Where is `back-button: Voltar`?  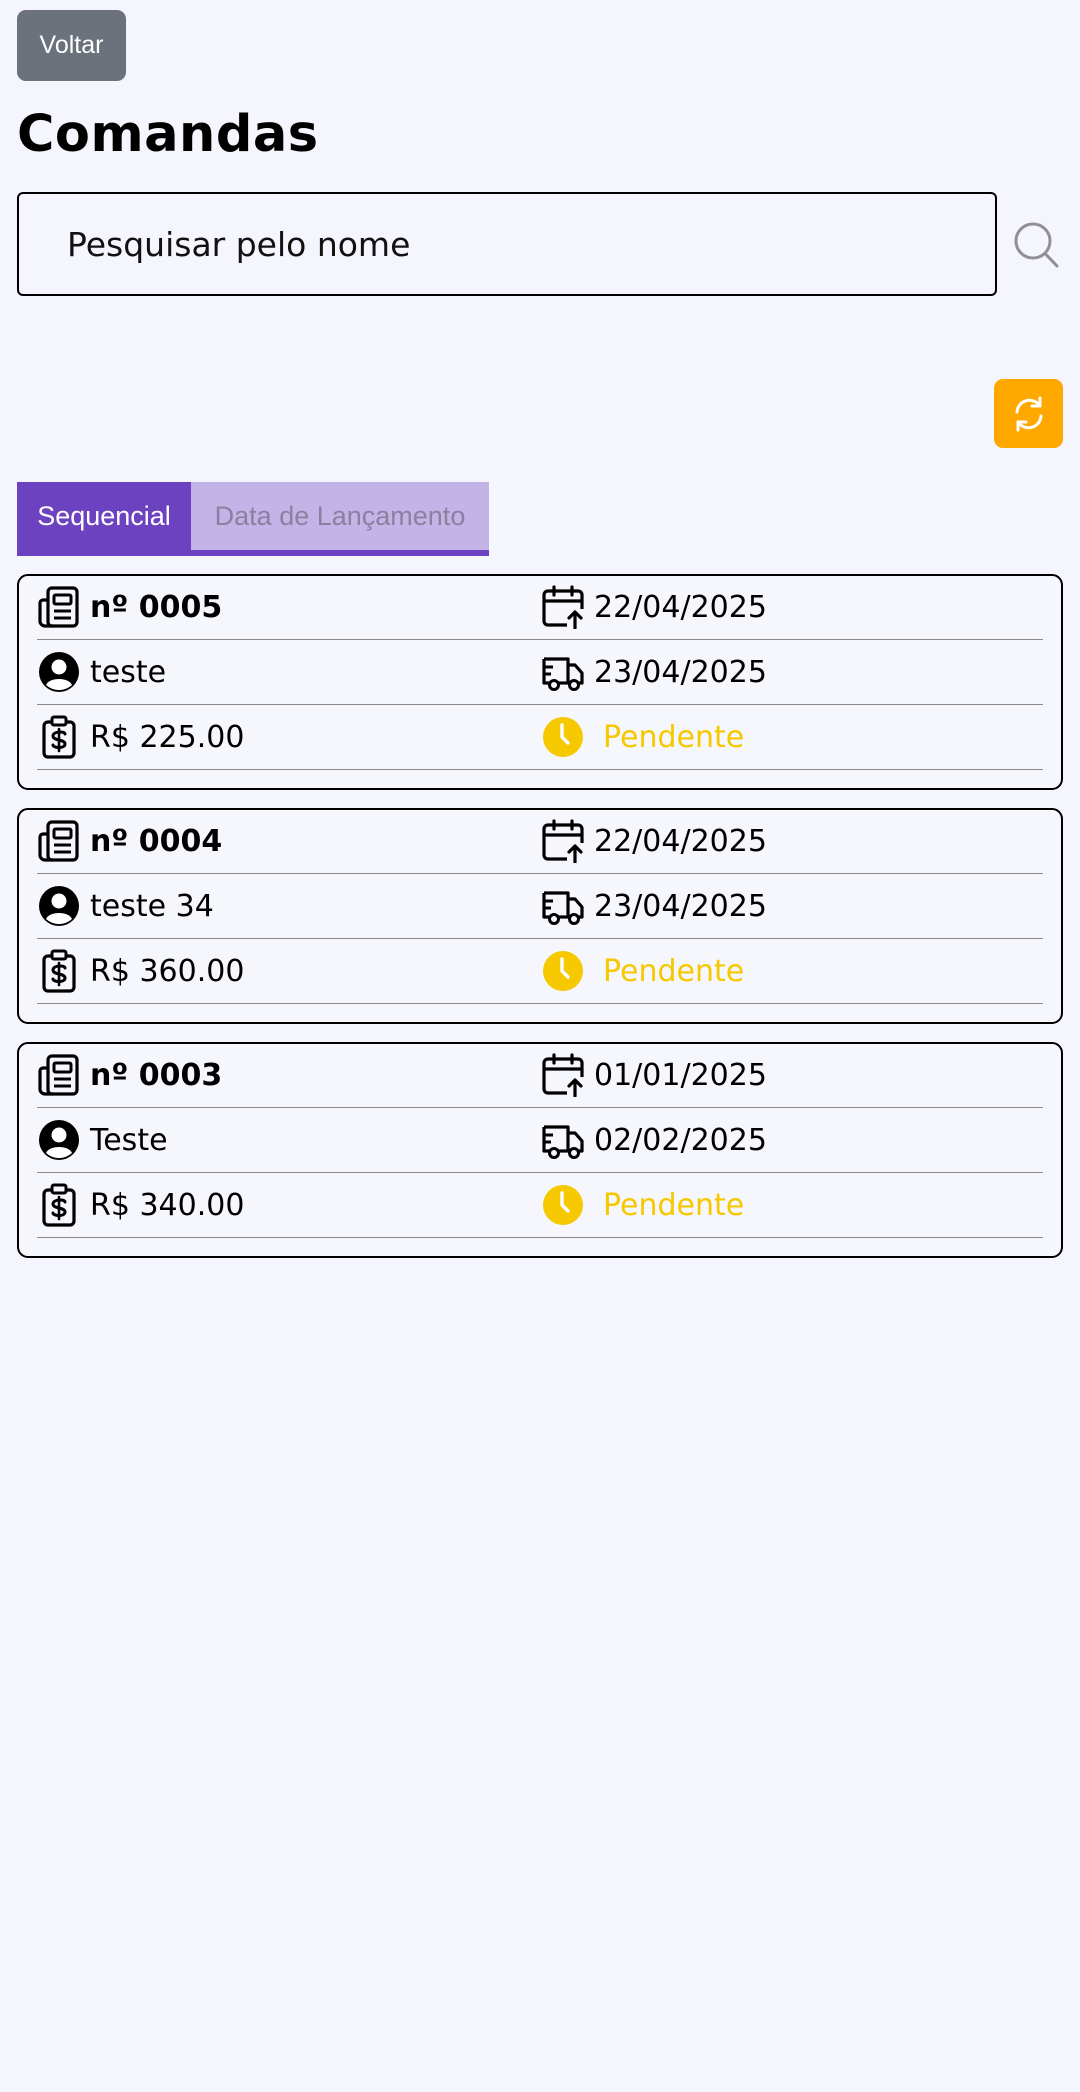
back-button: Voltar is located at coordinates (71, 45).